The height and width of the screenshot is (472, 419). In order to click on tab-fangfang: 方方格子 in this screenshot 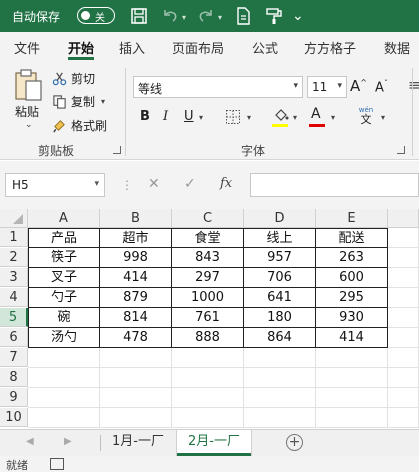, I will do `click(330, 47)`.